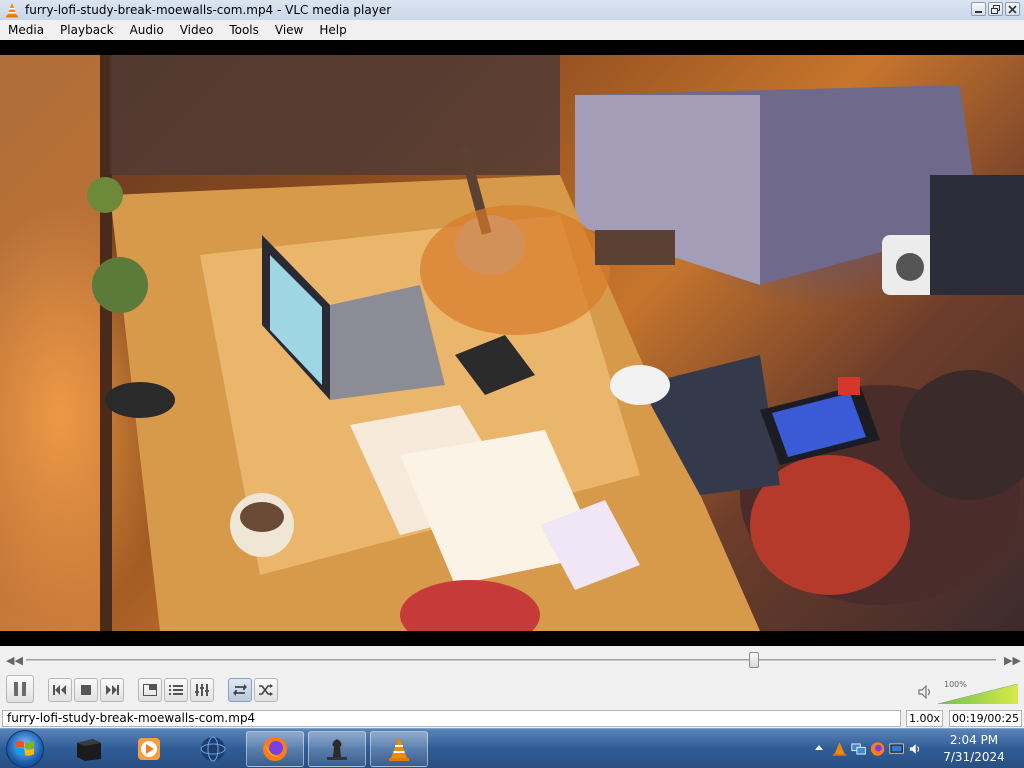  What do you see at coordinates (87, 30) in the screenshot?
I see `menu-playback: Playback` at bounding box center [87, 30].